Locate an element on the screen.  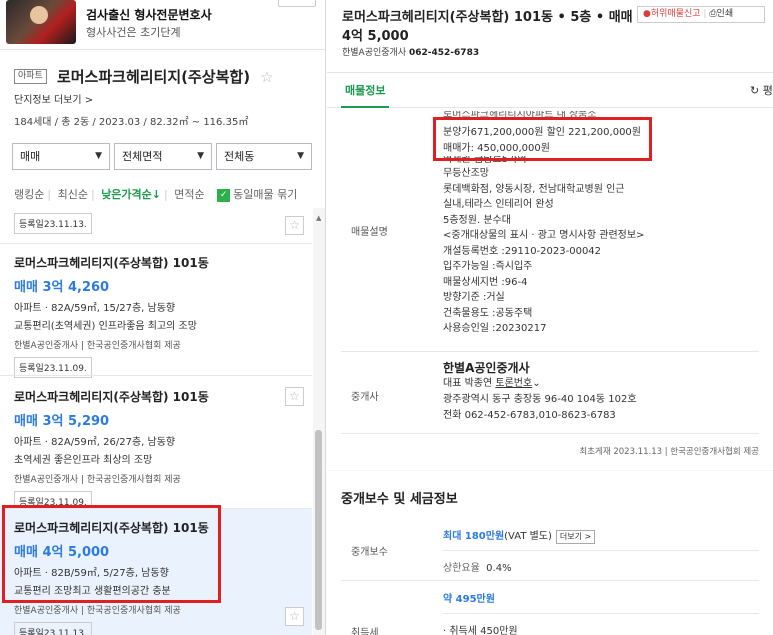
listing-detail: 아파트 · 82A/59㎡, 15/27층, 남동향 is located at coordinates (95, 308).